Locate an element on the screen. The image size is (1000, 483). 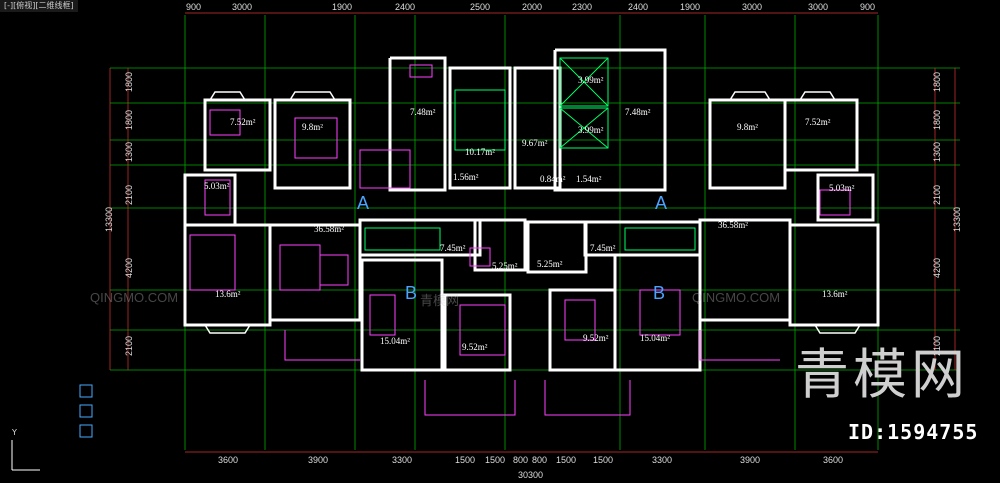
dim-total-height-left: 13300 is located at coordinates (109, 219).